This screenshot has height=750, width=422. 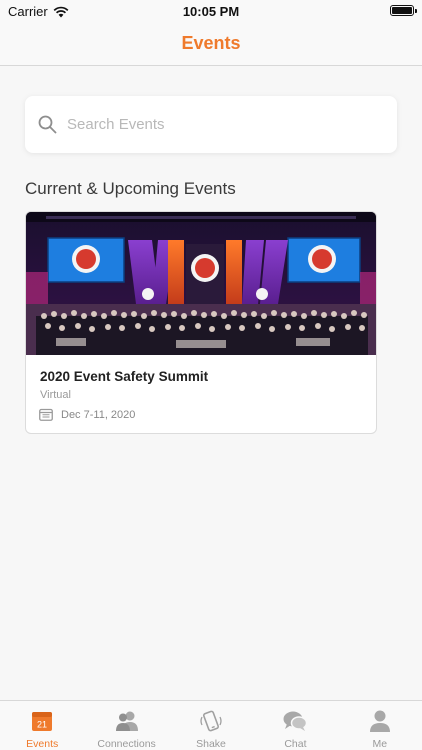 What do you see at coordinates (211, 744) in the screenshot?
I see `tab-label: Shake` at bounding box center [211, 744].